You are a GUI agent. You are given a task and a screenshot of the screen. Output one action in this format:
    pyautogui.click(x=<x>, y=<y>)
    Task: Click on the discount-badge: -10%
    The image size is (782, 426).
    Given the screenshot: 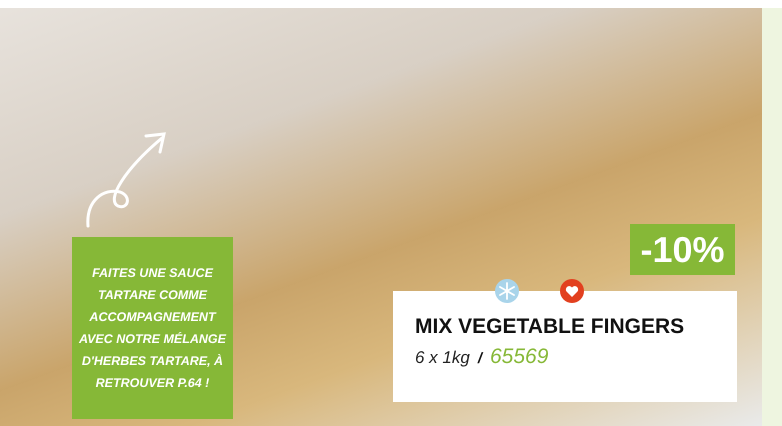 What is the action you would take?
    pyautogui.click(x=682, y=249)
    